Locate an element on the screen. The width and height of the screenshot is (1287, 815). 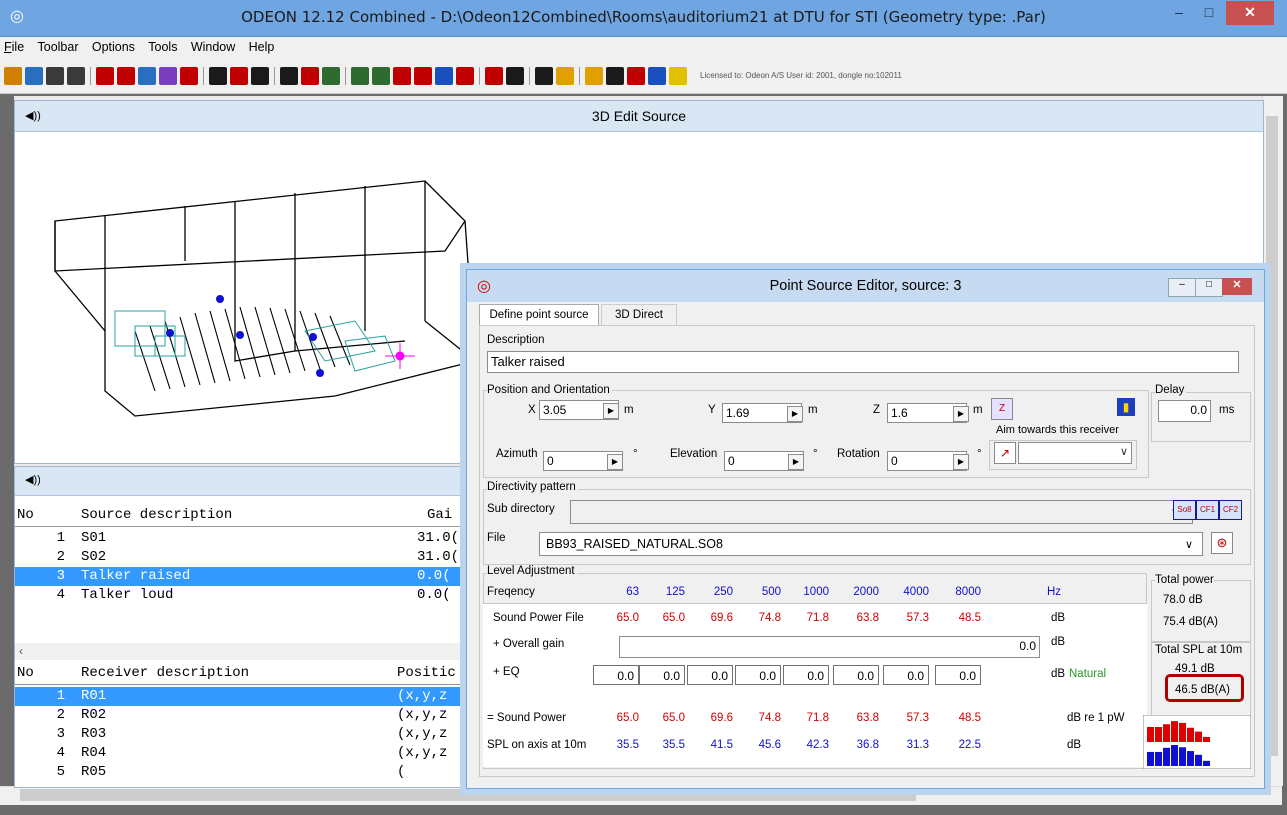
elevation-spin-icon: ▶ is located at coordinates (796, 462).